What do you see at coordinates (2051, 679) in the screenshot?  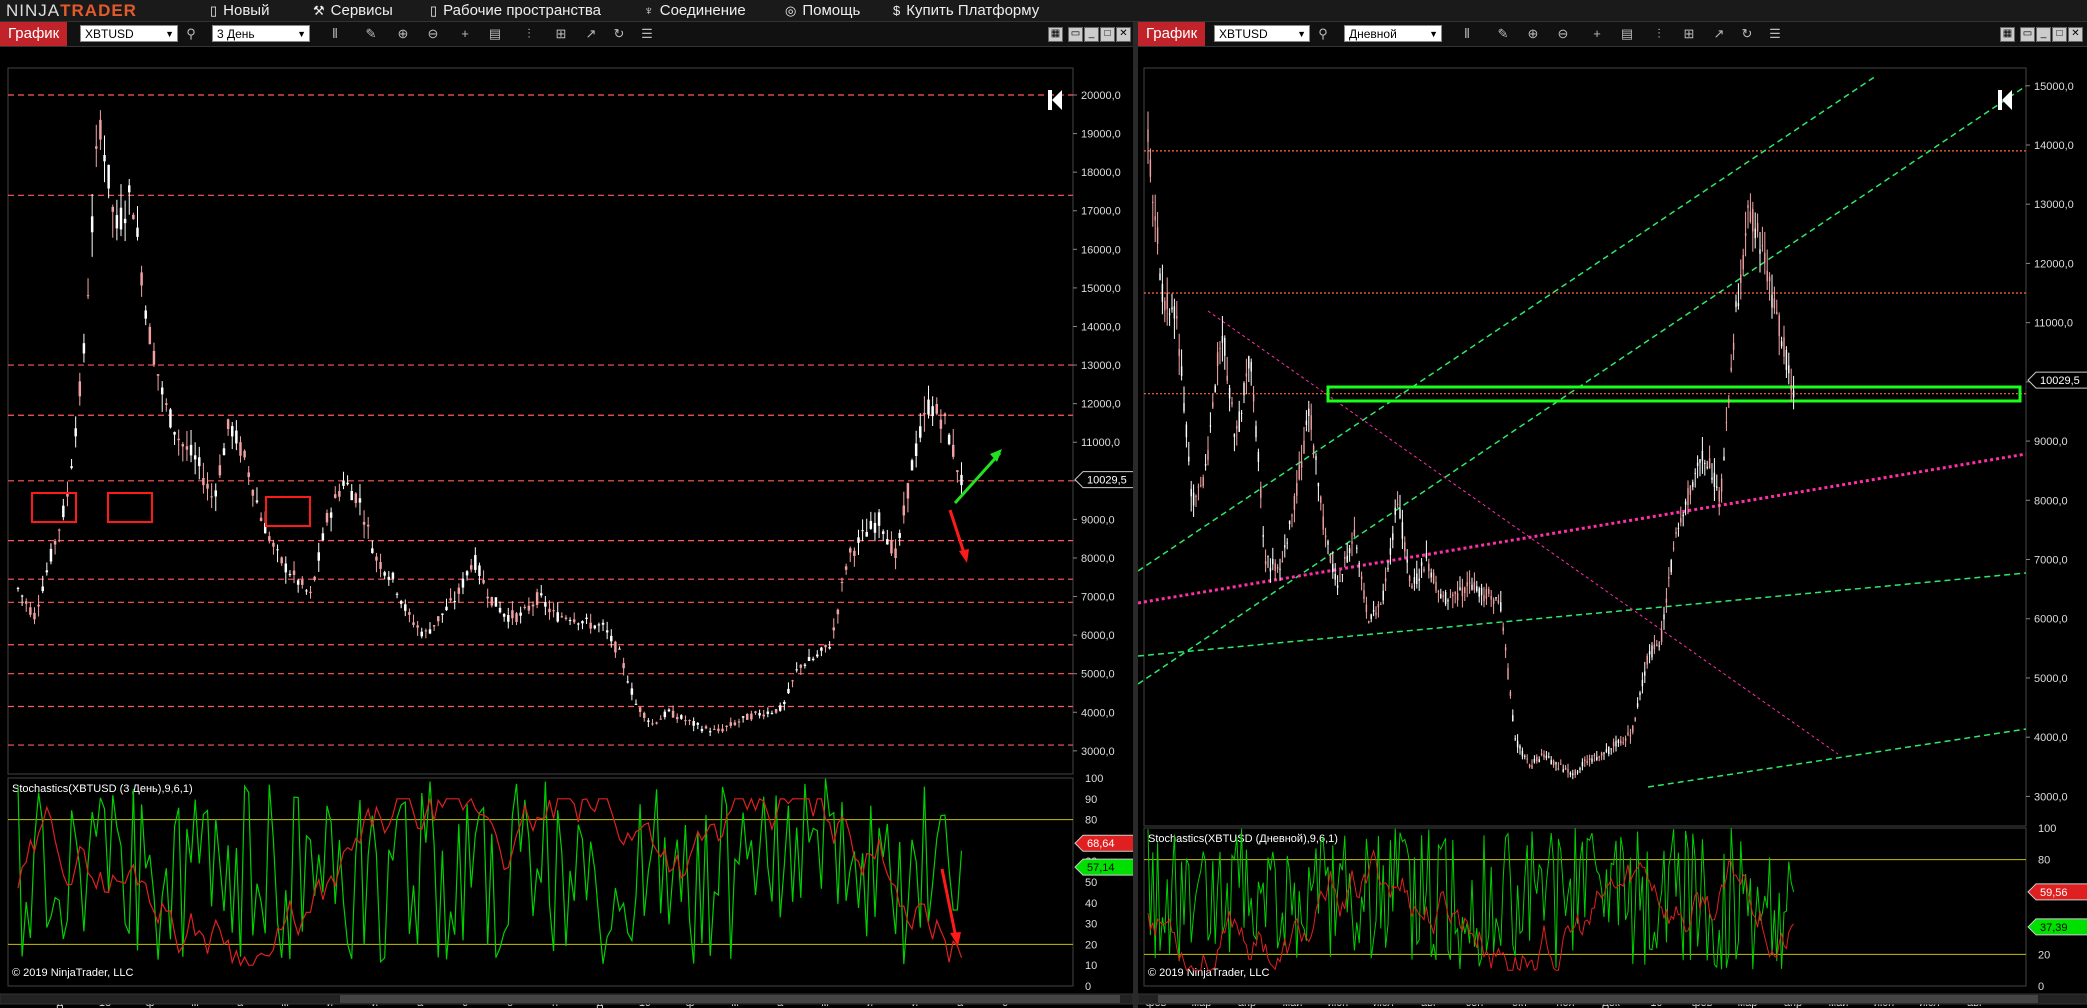 I see `price-axis-label: 5000,0` at bounding box center [2051, 679].